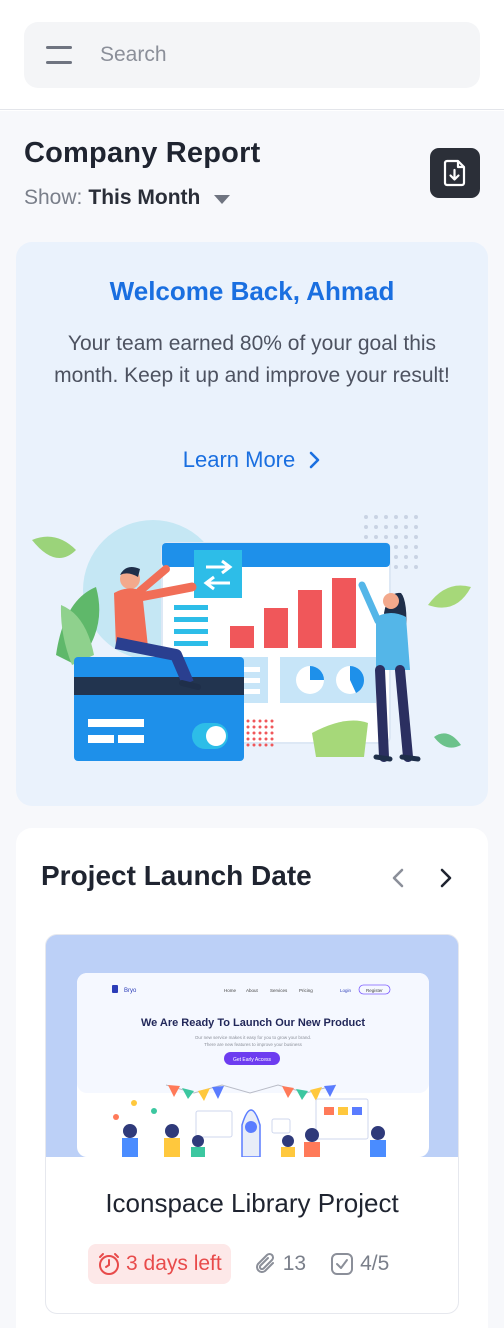 The image size is (504, 1328). Describe the element at coordinates (264, 1262) in the screenshot. I see `paperclip-icon` at that location.